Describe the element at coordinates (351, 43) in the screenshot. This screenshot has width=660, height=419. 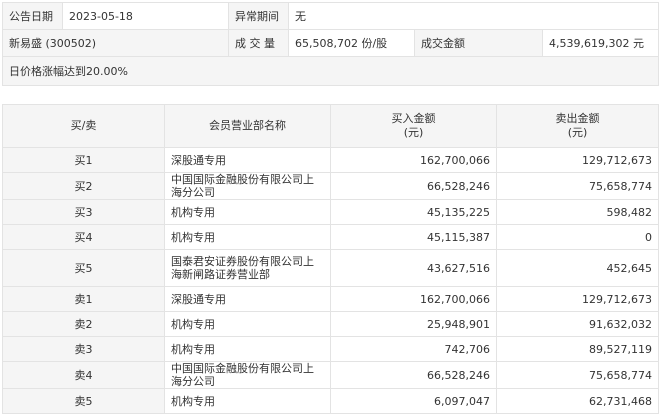
I see `volume-value: 65,508,702 份/股` at that location.